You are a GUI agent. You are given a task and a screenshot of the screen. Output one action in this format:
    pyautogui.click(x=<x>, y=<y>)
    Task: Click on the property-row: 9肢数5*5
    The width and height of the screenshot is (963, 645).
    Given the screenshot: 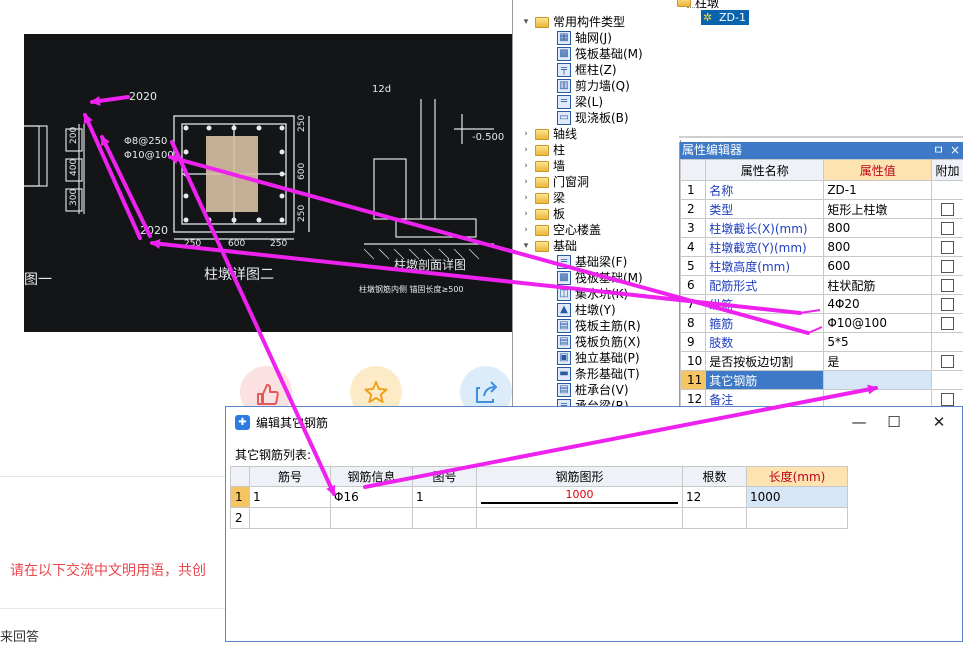 What is the action you would take?
    pyautogui.click(x=822, y=342)
    